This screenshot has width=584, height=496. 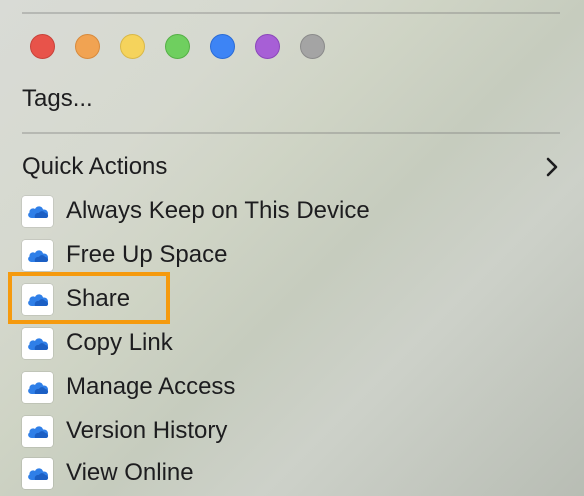 What do you see at coordinates (312, 46) in the screenshot?
I see `tag-gray-dot` at bounding box center [312, 46].